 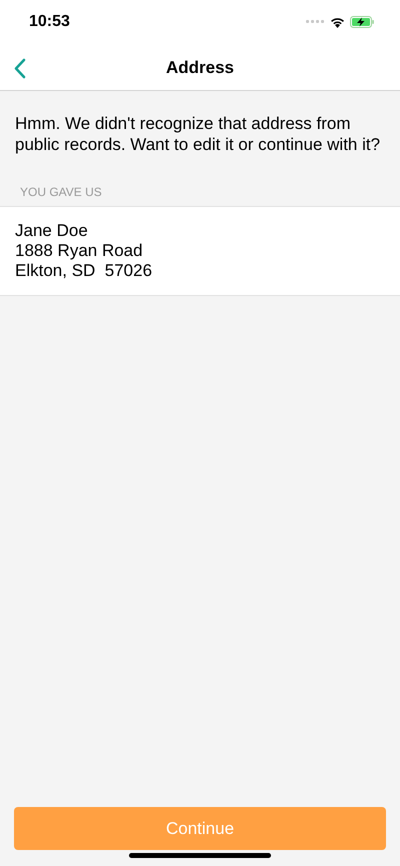 What do you see at coordinates (20, 68) in the screenshot?
I see `back-icon` at bounding box center [20, 68].